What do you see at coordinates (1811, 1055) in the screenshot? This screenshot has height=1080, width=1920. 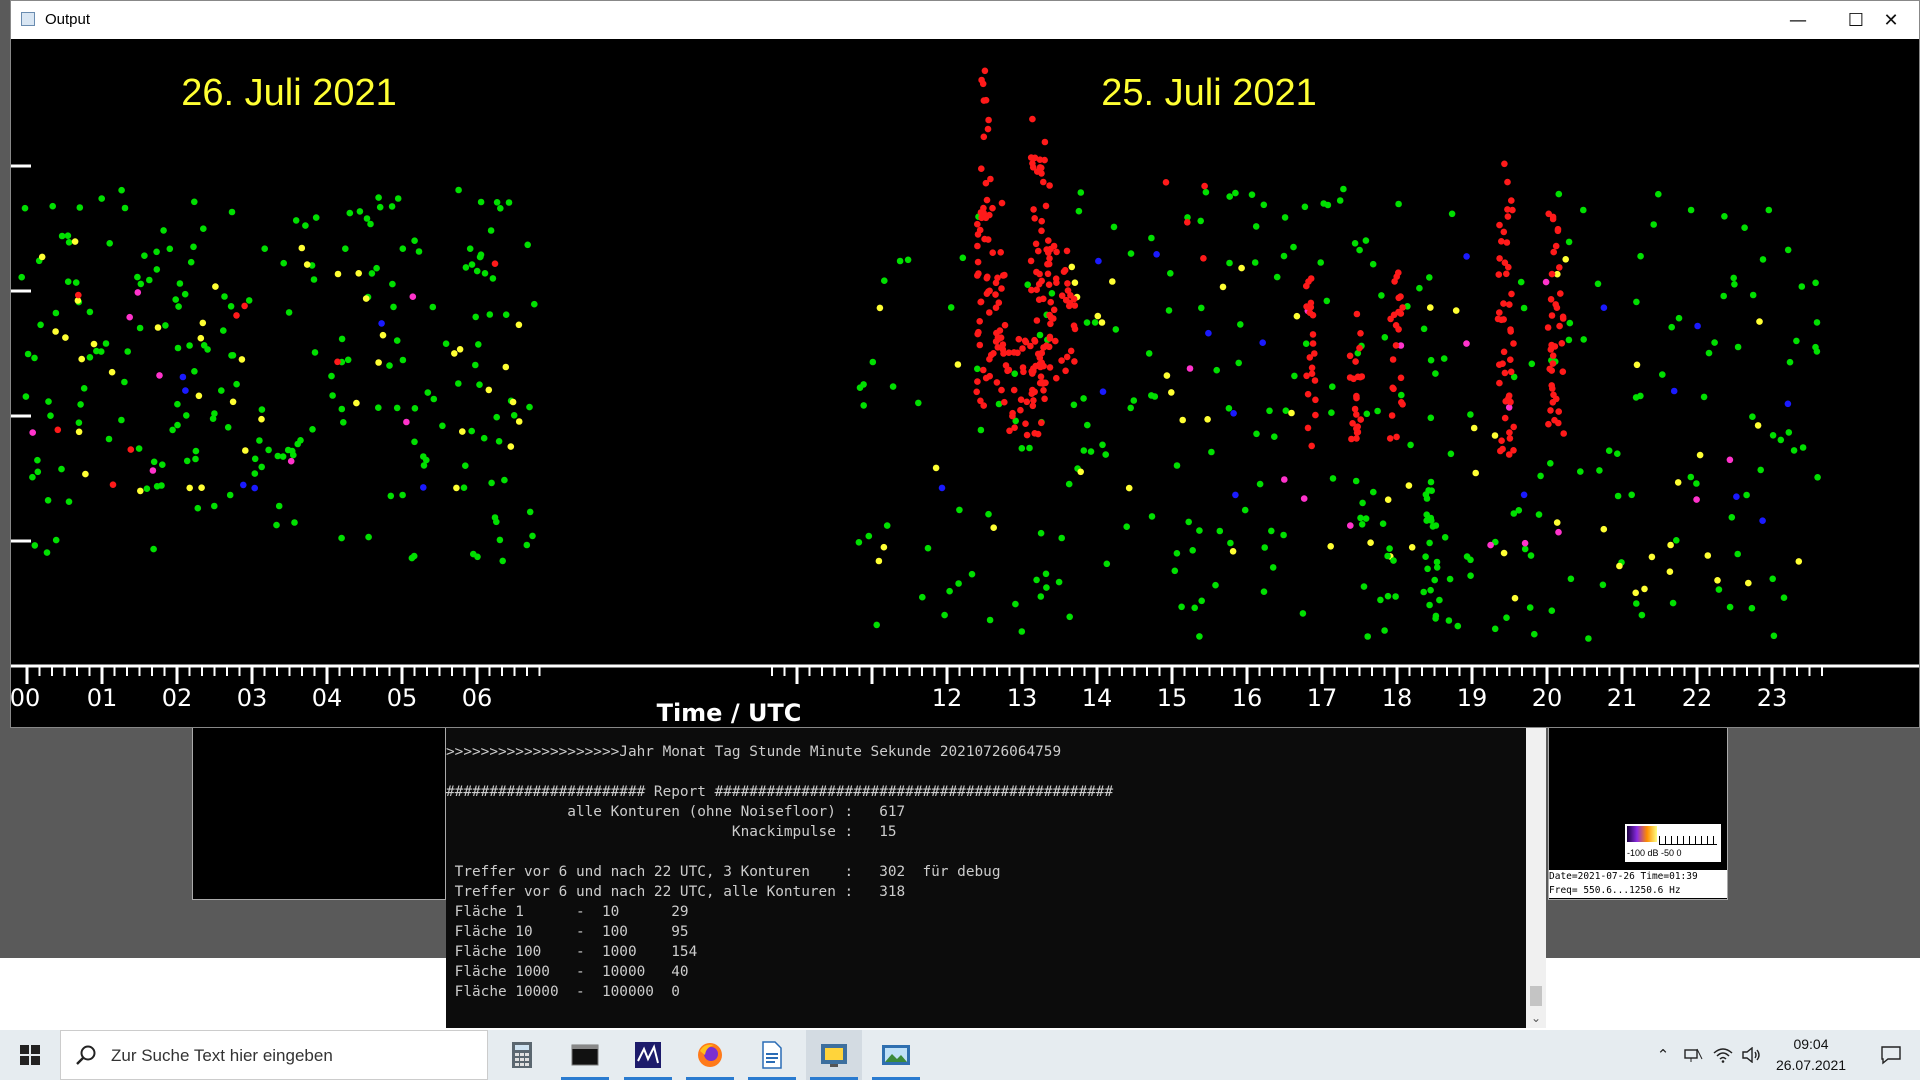 I see `taskbar-clock: 09:04 26.07.2021` at bounding box center [1811, 1055].